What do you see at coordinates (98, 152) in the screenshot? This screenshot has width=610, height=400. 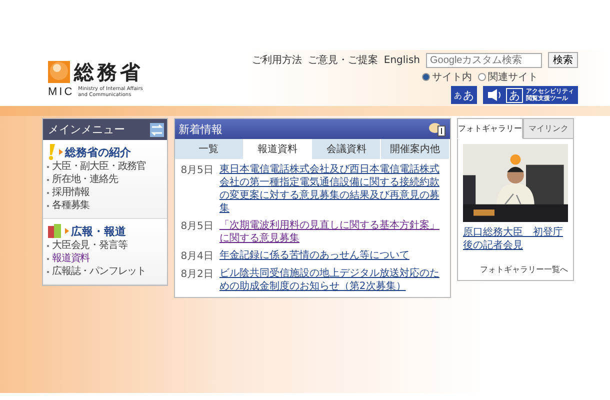 I see `menu-section-link: 総務省の紹介` at bounding box center [98, 152].